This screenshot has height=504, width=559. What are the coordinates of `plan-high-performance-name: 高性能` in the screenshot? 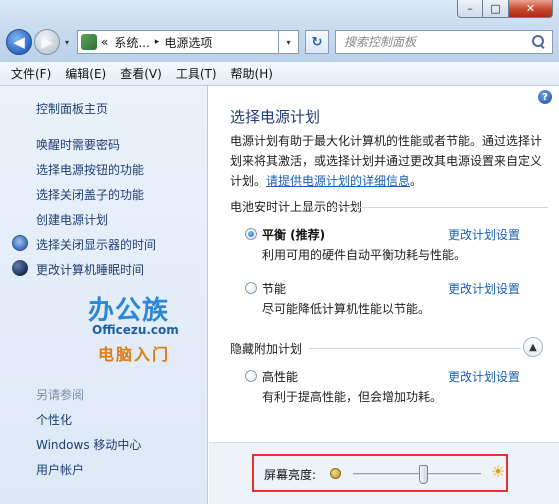 It's located at (280, 376).